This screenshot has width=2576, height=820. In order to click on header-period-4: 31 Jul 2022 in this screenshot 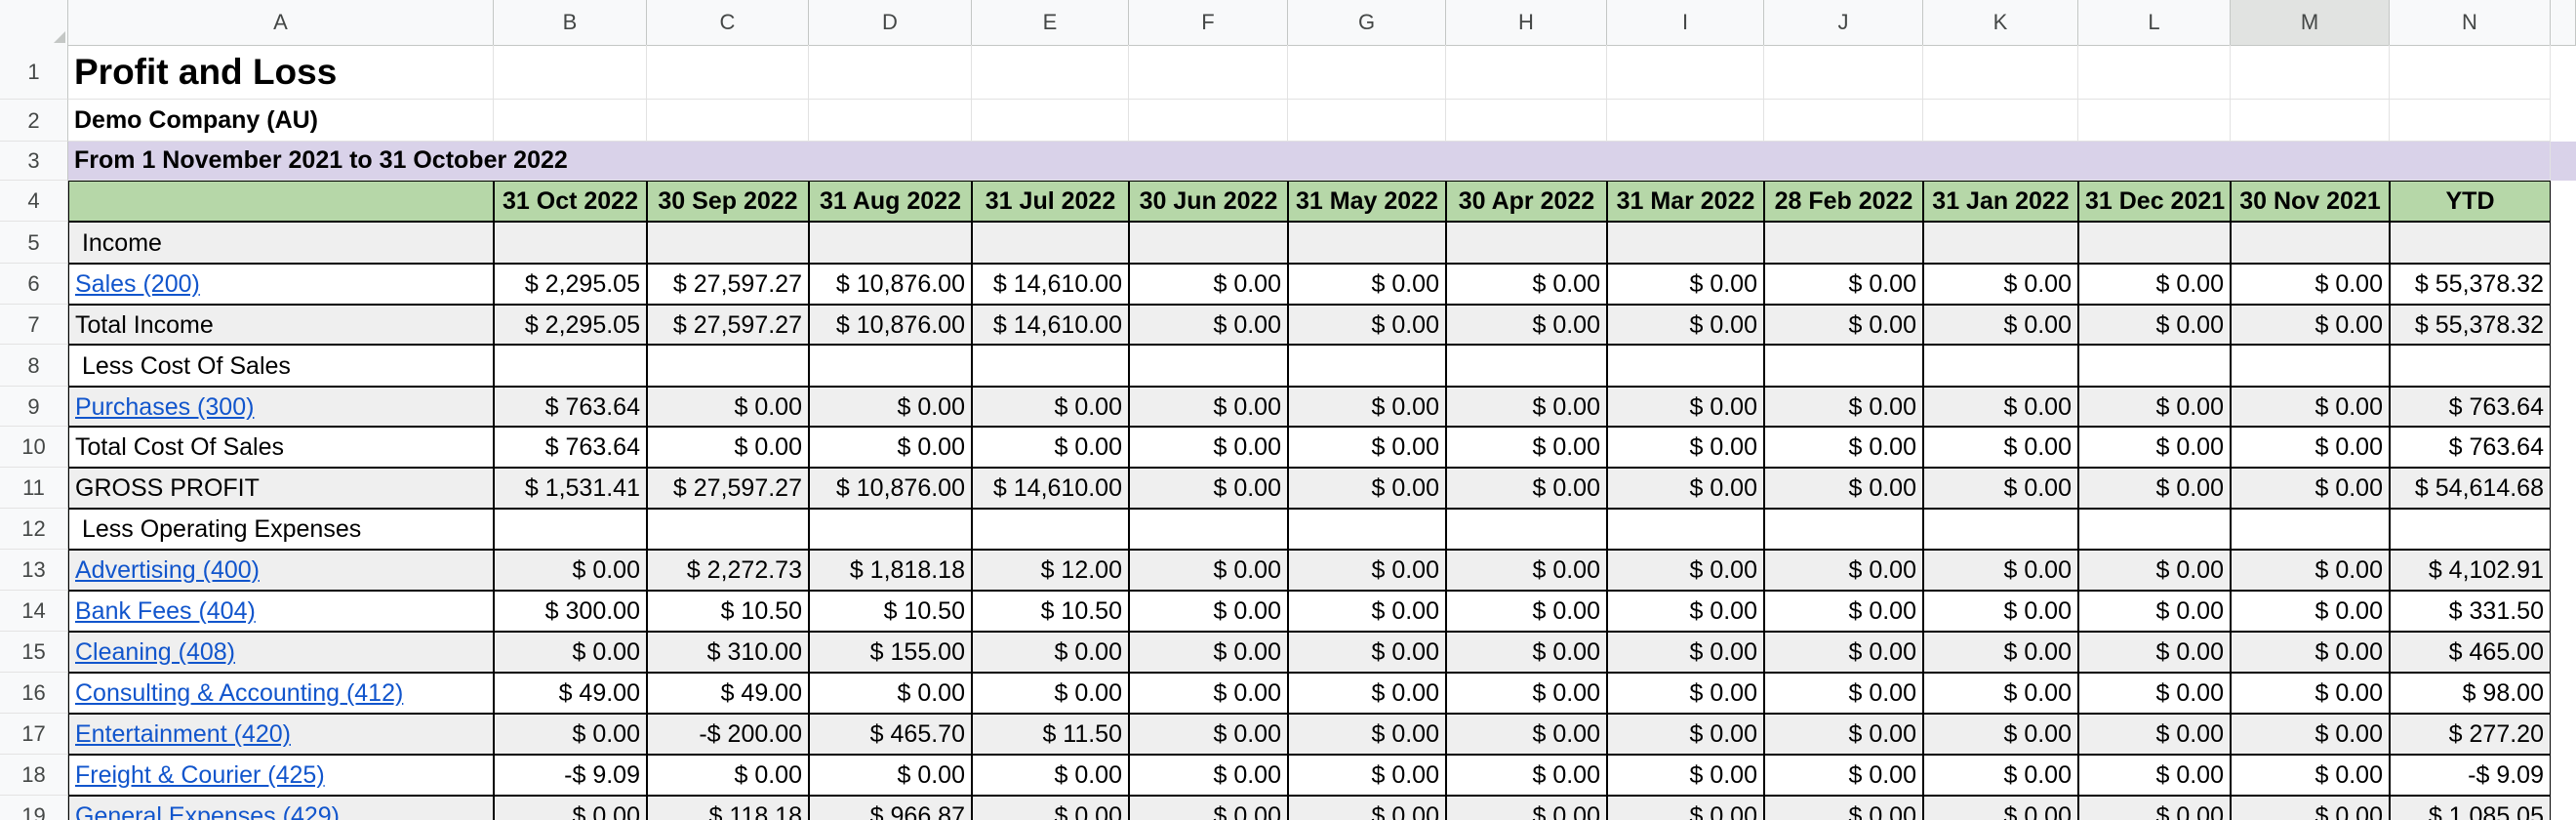, I will do `click(1050, 201)`.